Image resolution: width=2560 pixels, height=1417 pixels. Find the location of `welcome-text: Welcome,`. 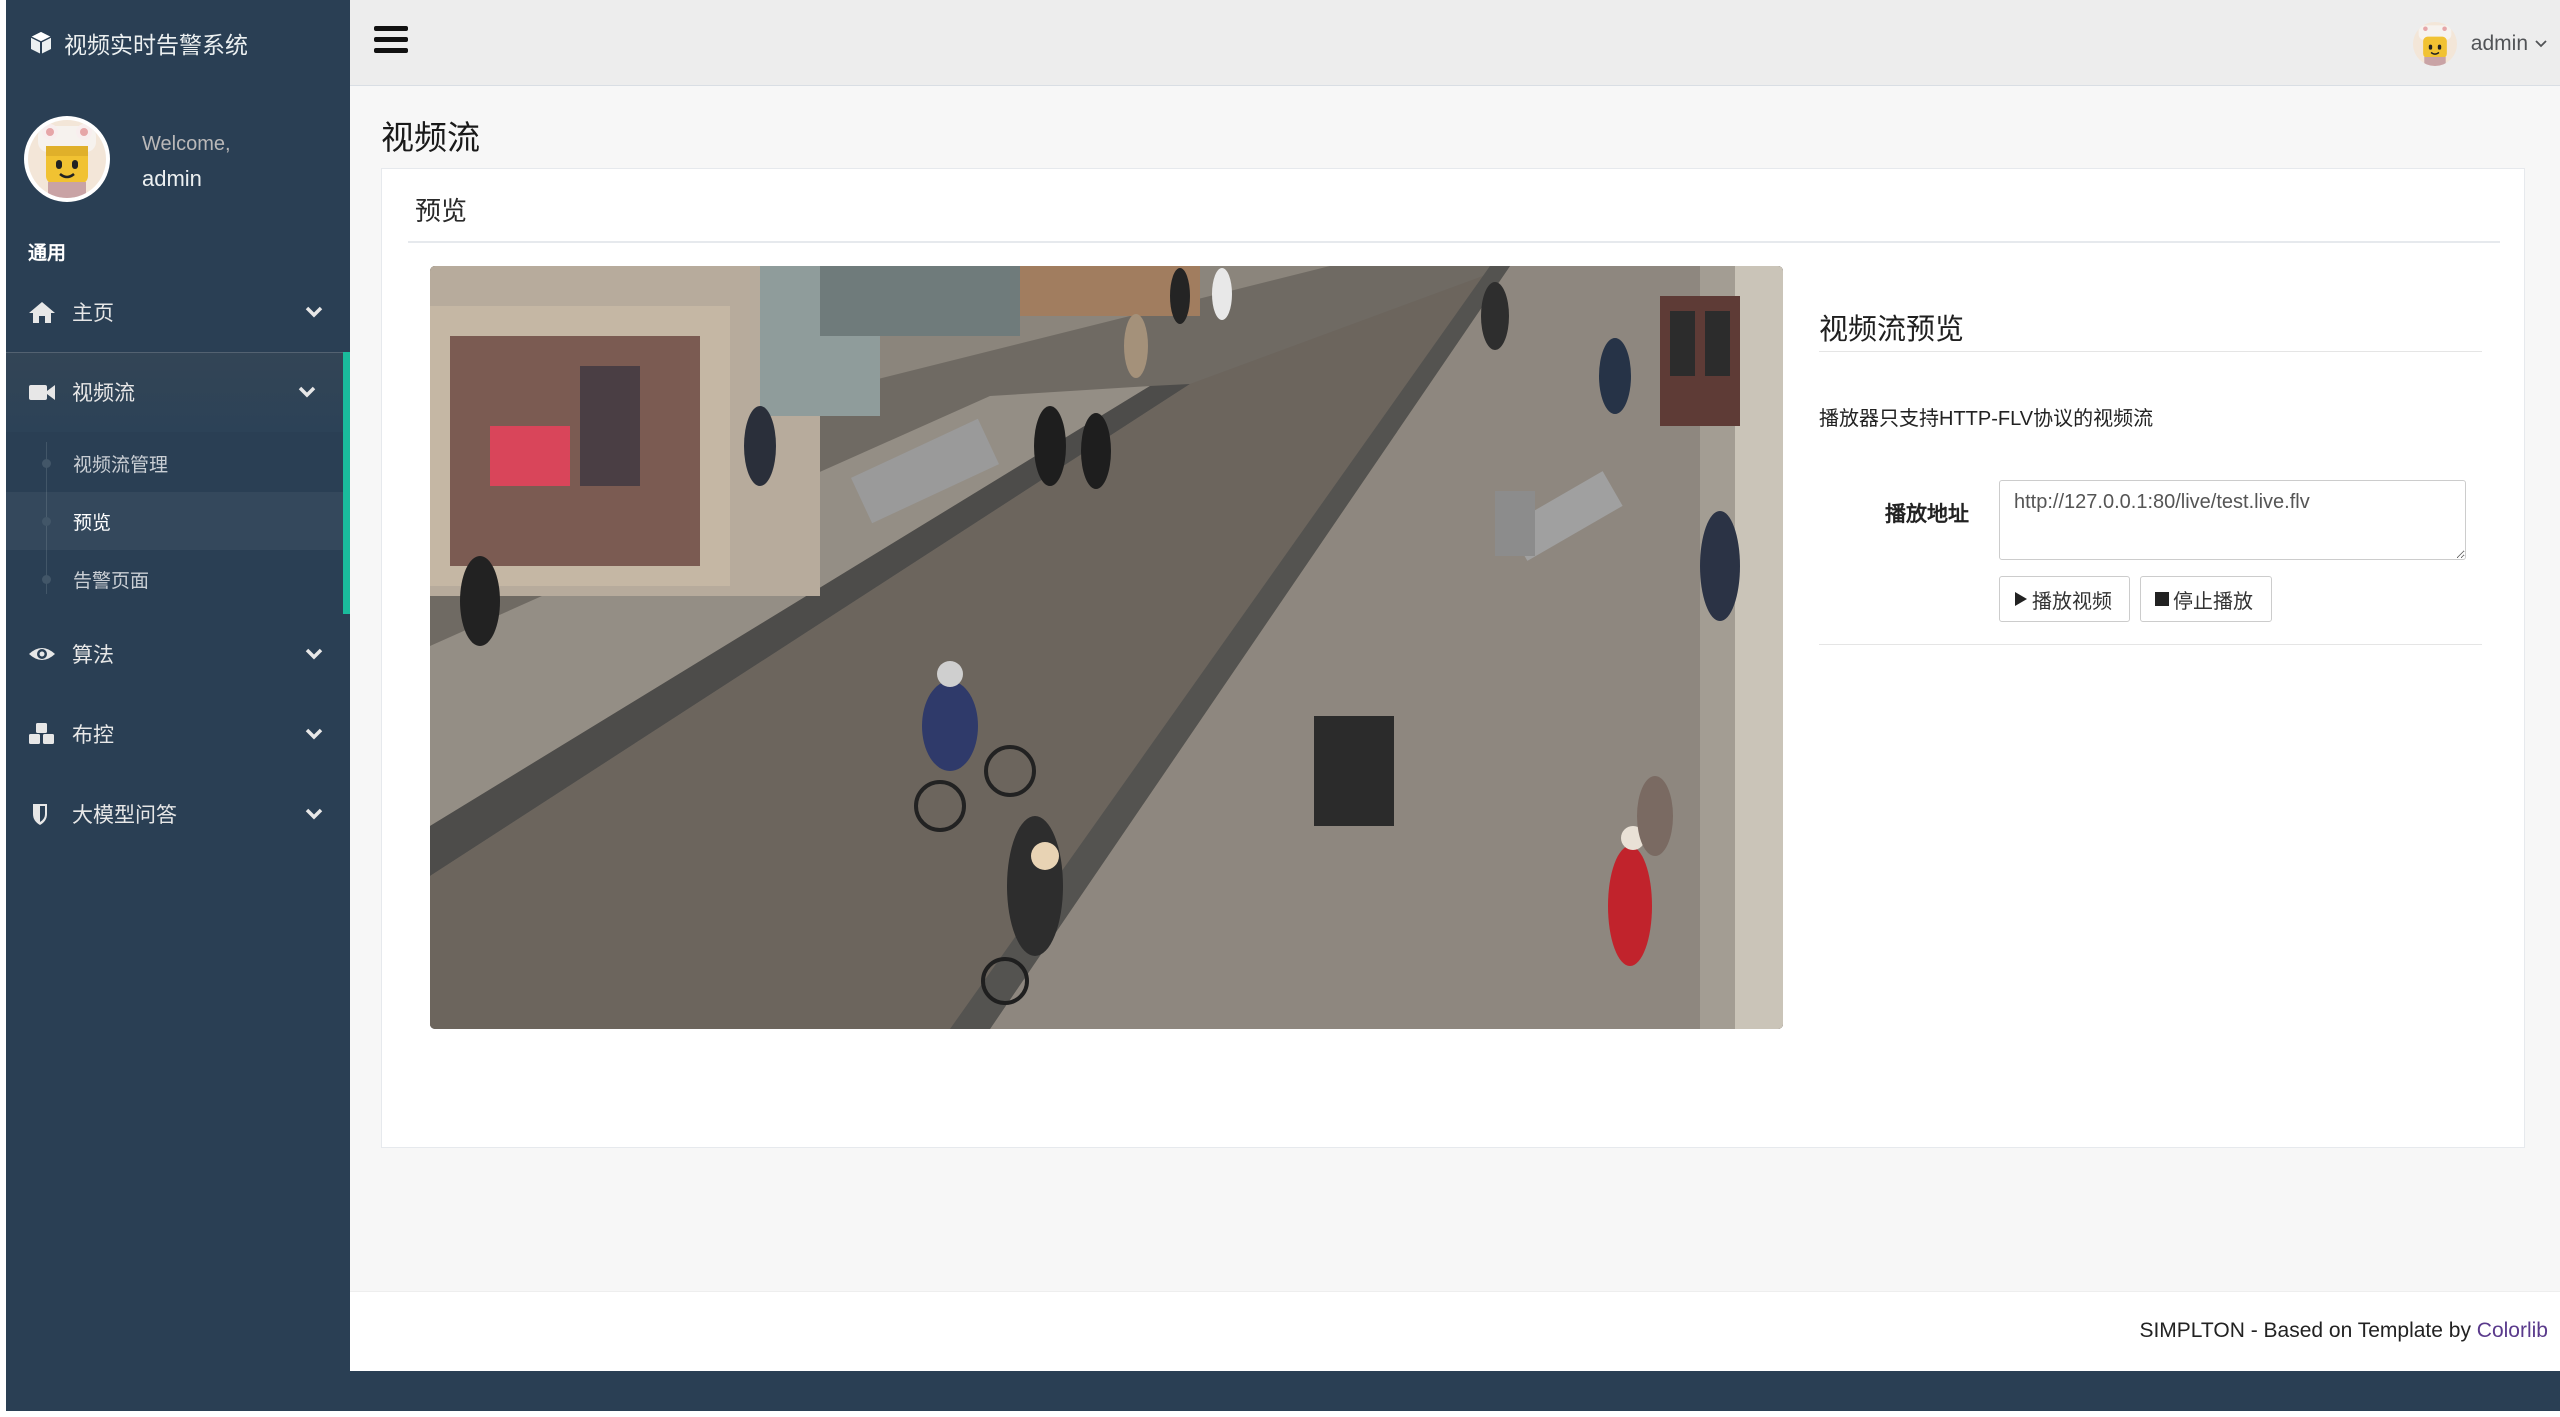

welcome-text: Welcome, is located at coordinates (186, 144).